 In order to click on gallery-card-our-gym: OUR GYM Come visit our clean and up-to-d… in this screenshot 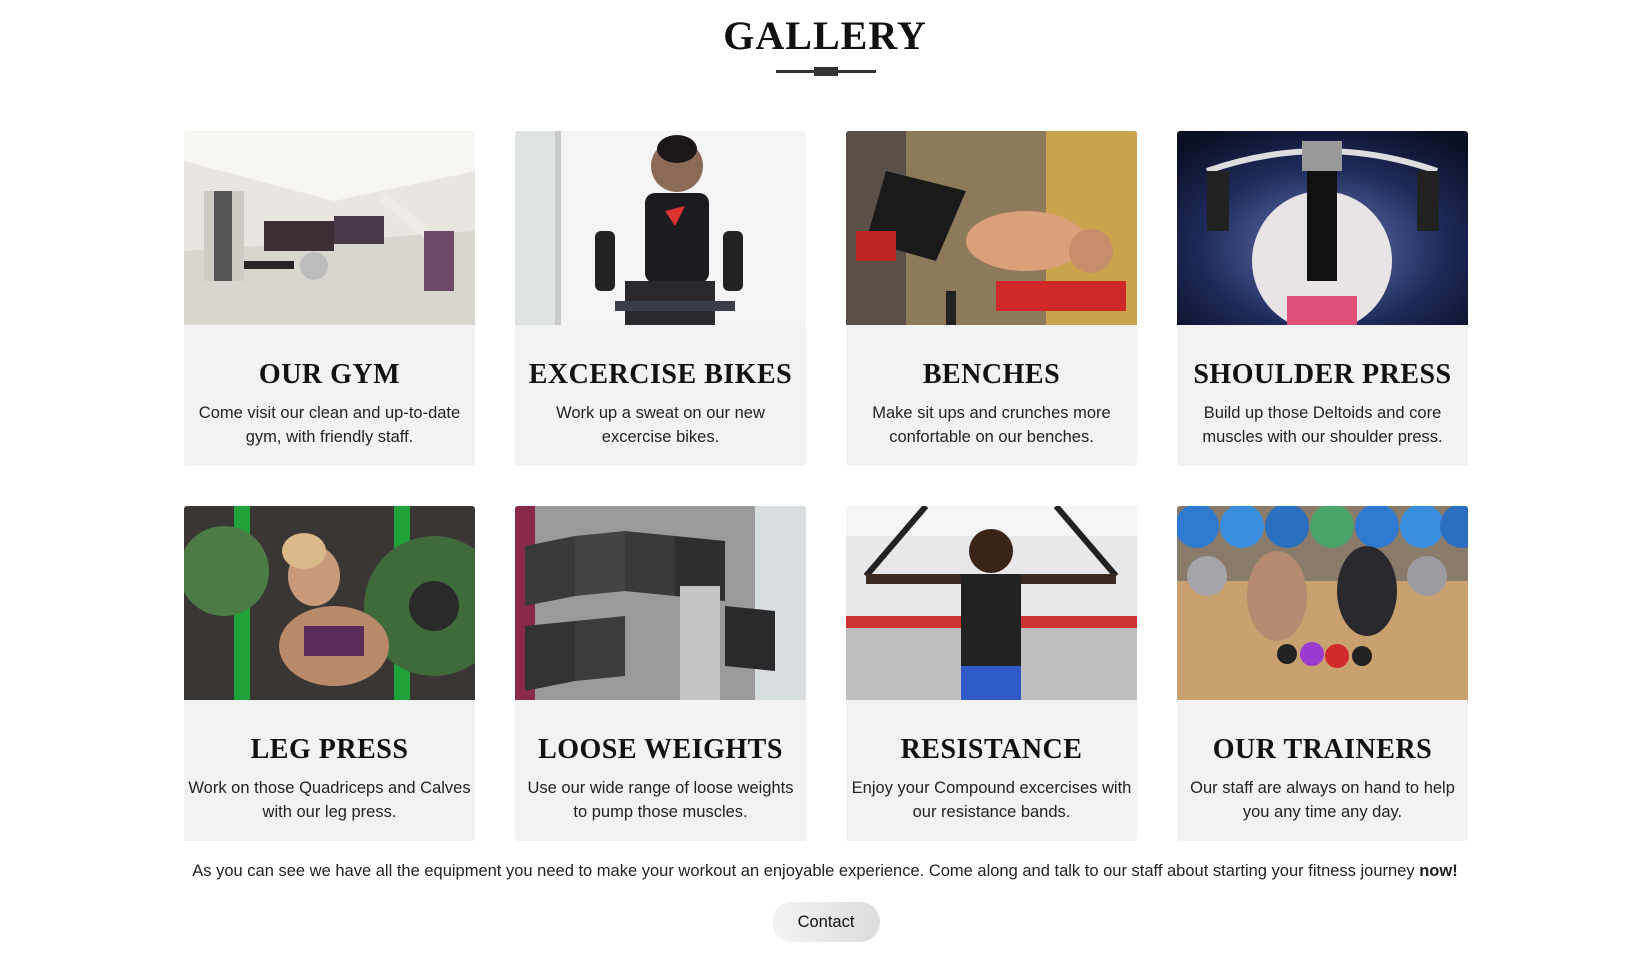, I will do `click(329, 298)`.